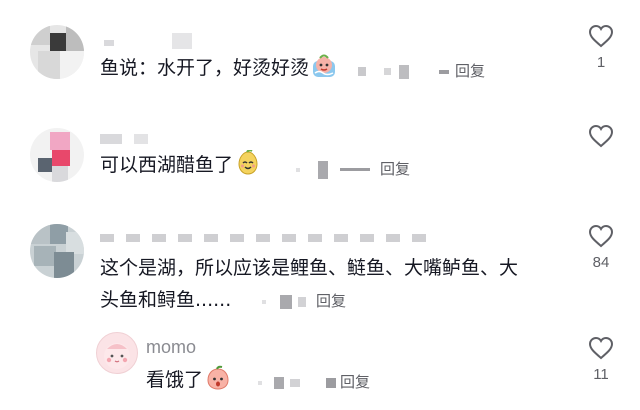 This screenshot has width=640, height=410. I want to click on comment-text: 看饿了, so click(188, 380).